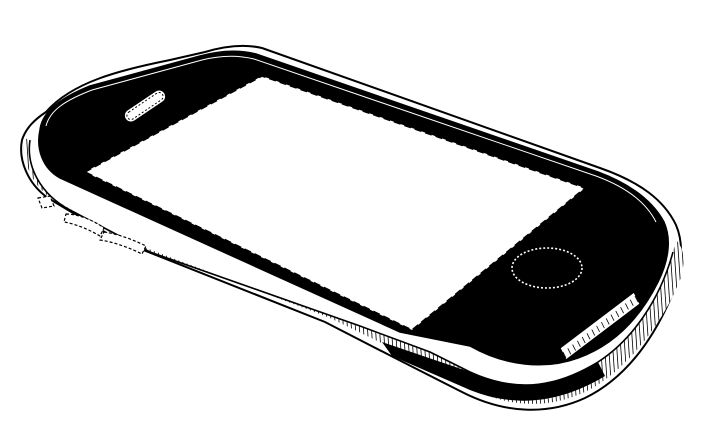 The image size is (714, 425). What do you see at coordinates (547, 268) in the screenshot?
I see `home-button-icon` at bounding box center [547, 268].